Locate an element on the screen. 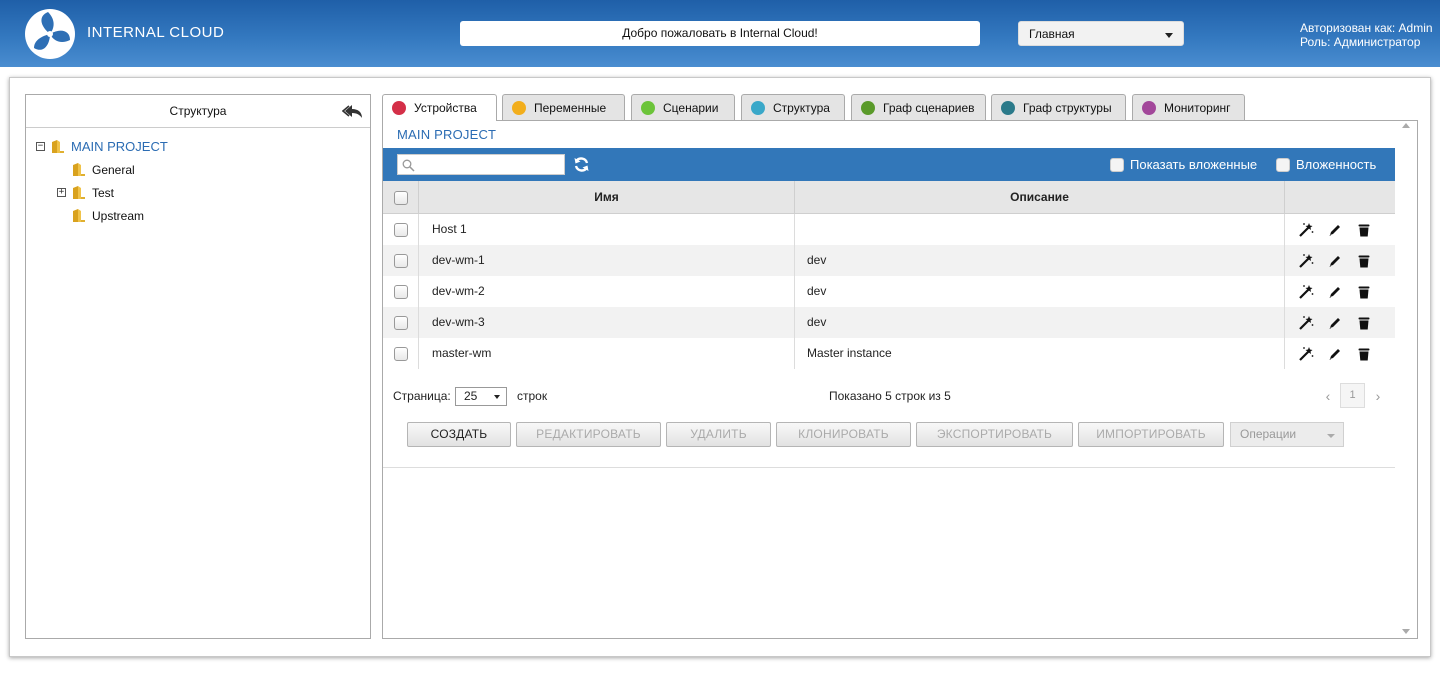 The image size is (1440, 696). expand-node-icon: + is located at coordinates (61, 192).